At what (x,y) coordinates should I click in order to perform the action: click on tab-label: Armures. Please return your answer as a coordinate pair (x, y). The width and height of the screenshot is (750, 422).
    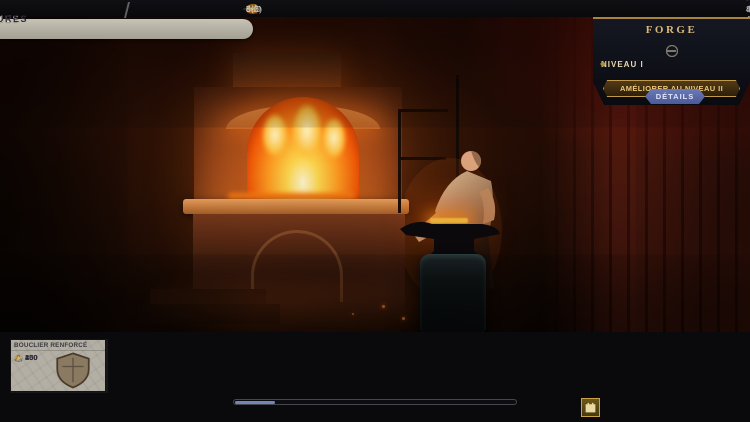
    Looking at the image, I should click on (14, 19).